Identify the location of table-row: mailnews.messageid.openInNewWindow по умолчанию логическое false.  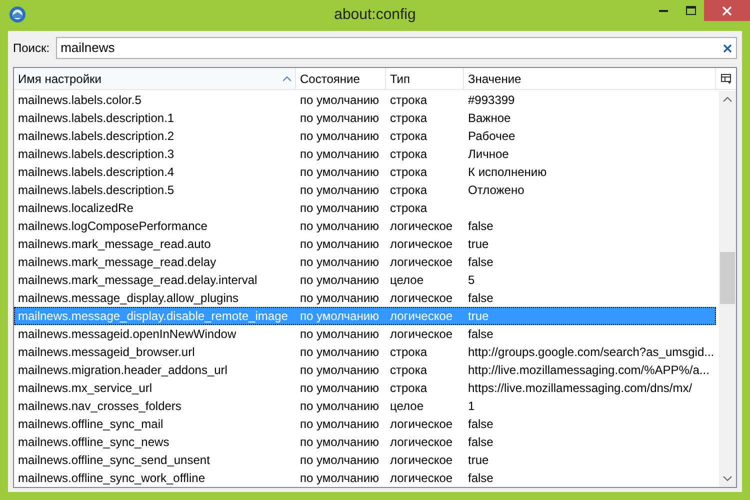
(365, 334).